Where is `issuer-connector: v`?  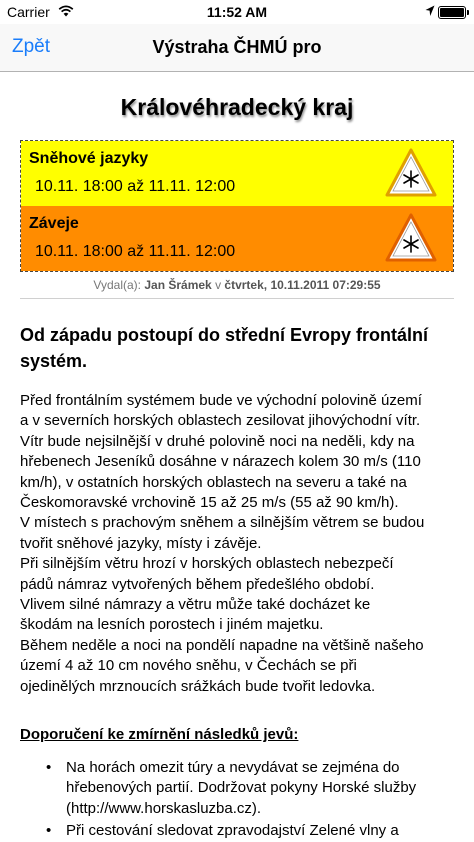
issuer-connector: v is located at coordinates (218, 285).